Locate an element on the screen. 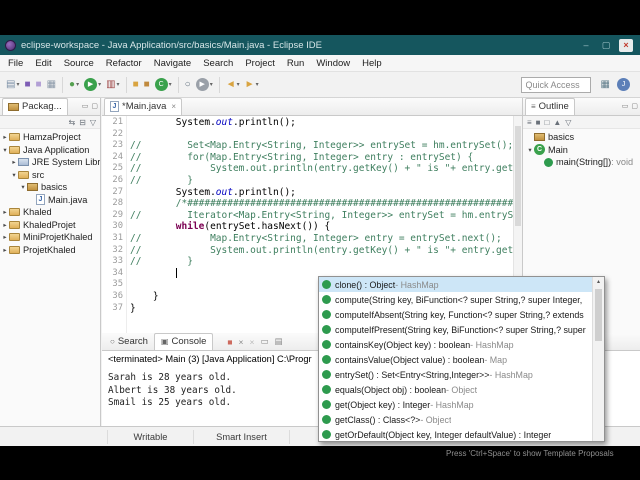 The image size is (640, 480). menu-search: Search is located at coordinates (218, 63).